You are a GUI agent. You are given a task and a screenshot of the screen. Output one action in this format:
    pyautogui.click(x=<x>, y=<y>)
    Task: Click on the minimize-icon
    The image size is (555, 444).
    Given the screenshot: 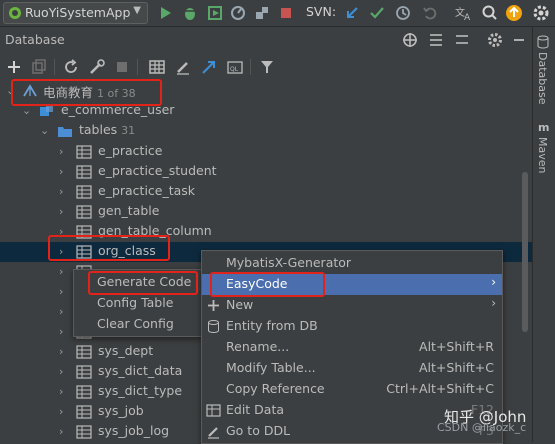 What is the action you would take?
    pyautogui.click(x=519, y=40)
    